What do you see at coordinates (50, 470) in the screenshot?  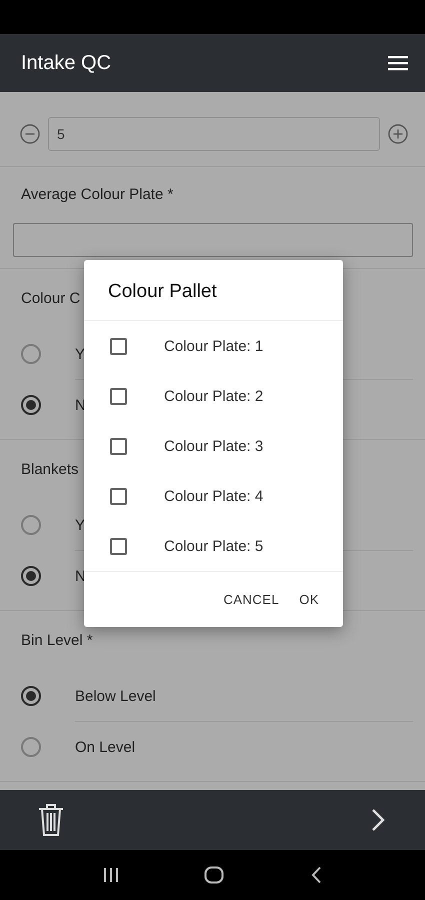 I see `field-label: Blankets` at bounding box center [50, 470].